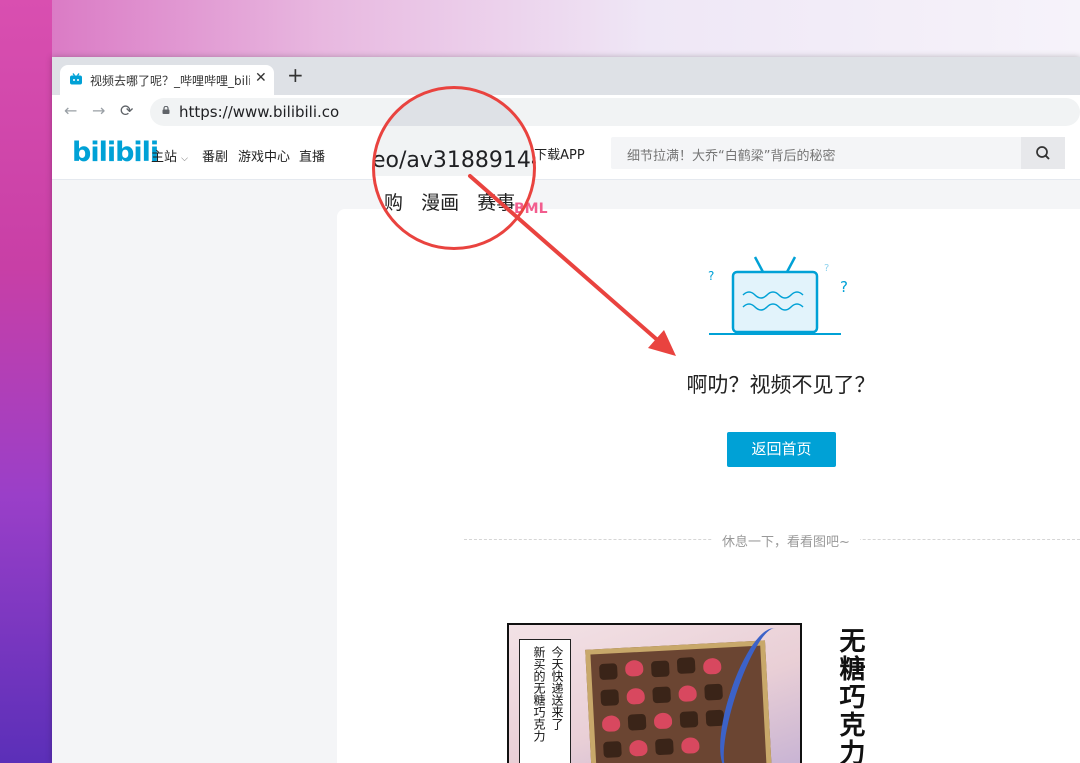 The image size is (1080, 763). What do you see at coordinates (572, 265) in the screenshot?
I see `annotation-arrow` at bounding box center [572, 265].